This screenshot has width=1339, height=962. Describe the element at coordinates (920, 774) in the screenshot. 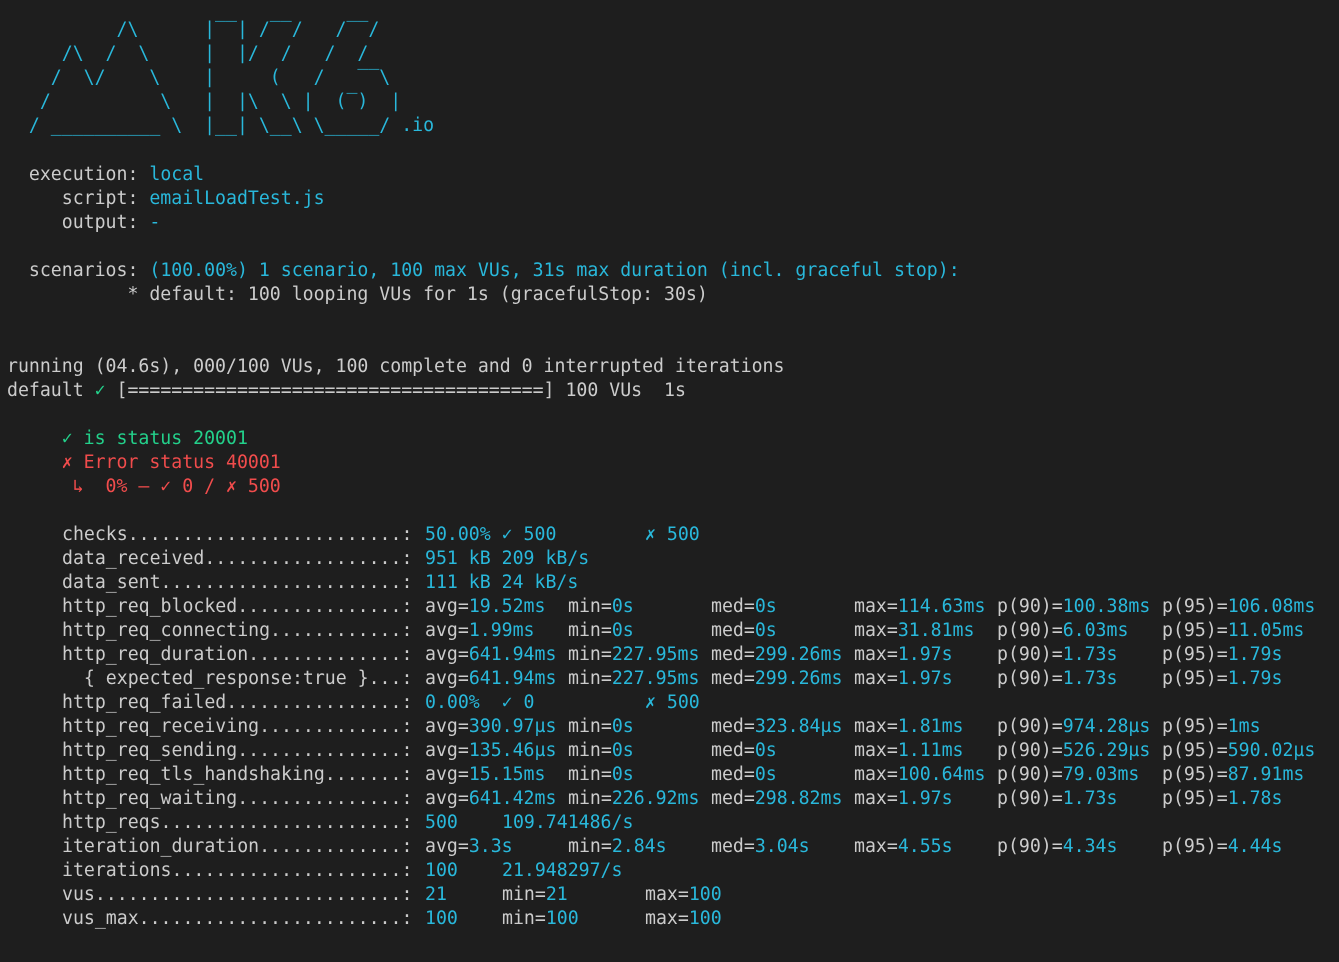

I see `metric-value: max=100.64ms` at that location.